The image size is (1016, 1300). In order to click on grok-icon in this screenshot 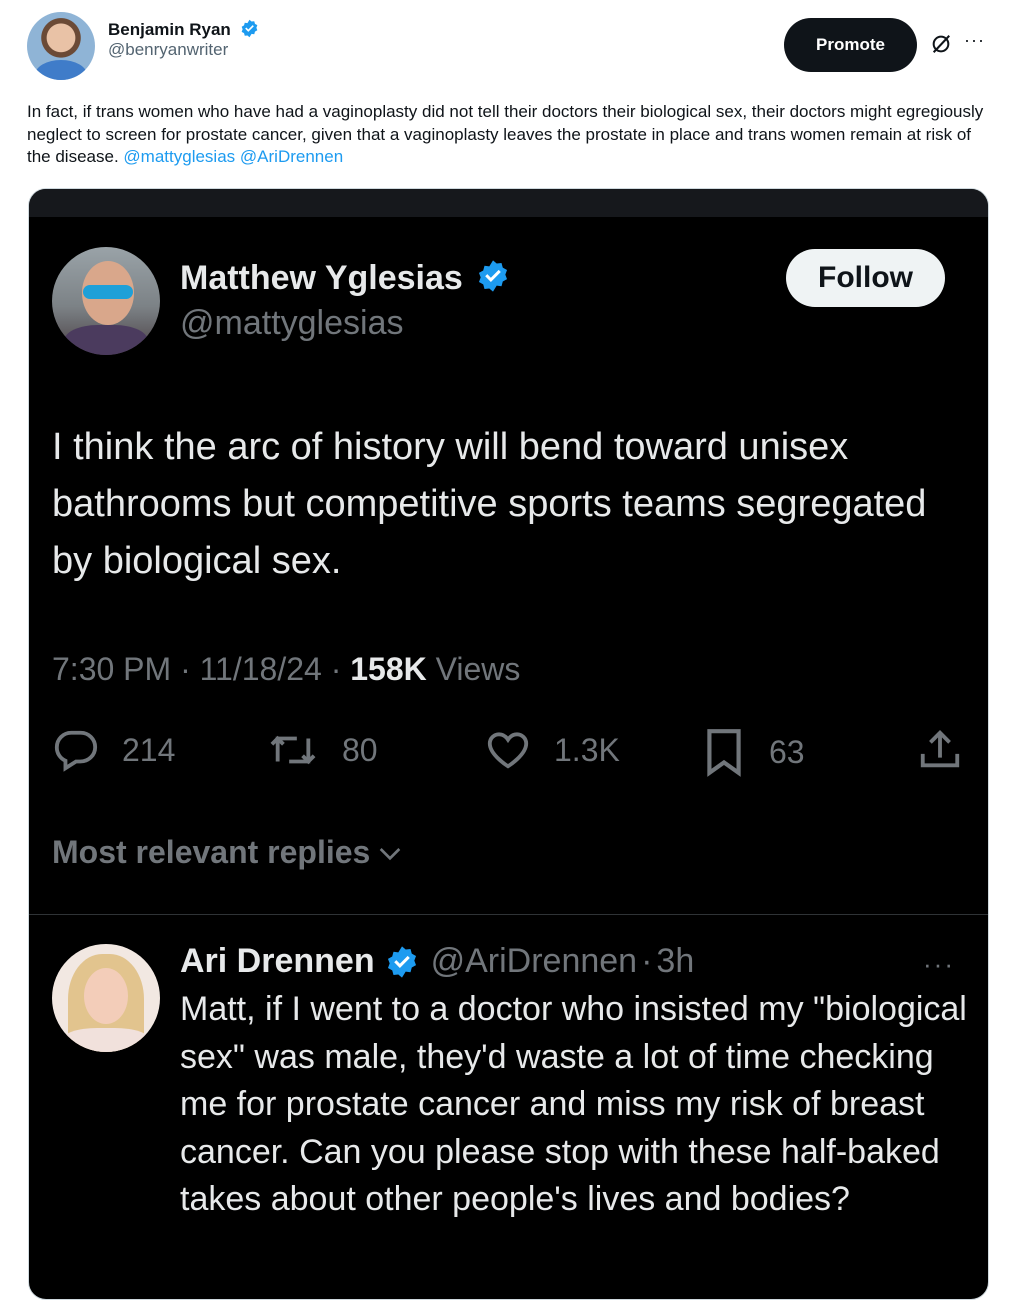, I will do `click(941, 44)`.